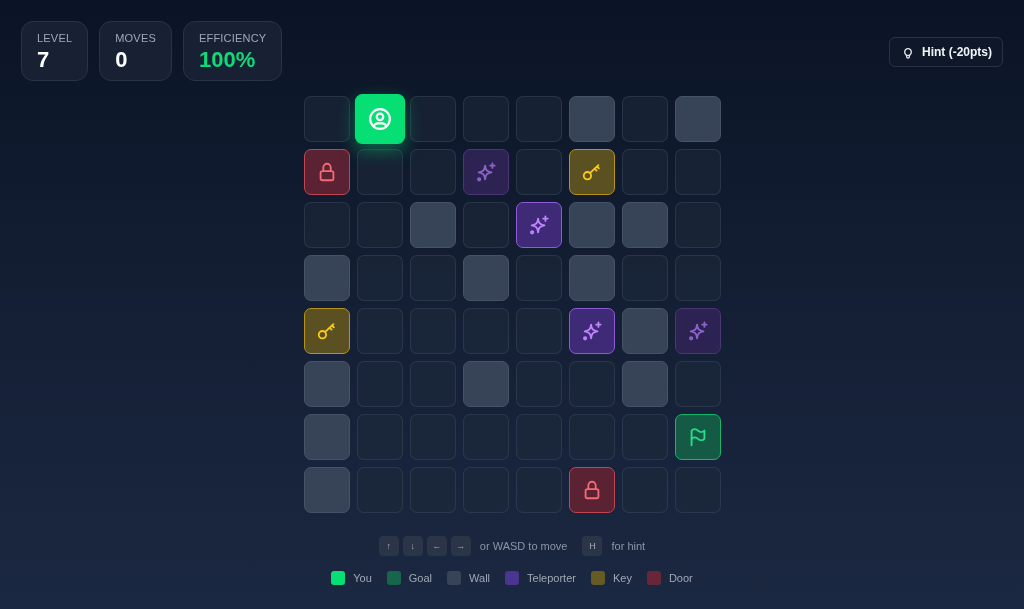 This screenshot has width=1024, height=609. What do you see at coordinates (388, 546) in the screenshot?
I see `key-cap: ↑` at bounding box center [388, 546].